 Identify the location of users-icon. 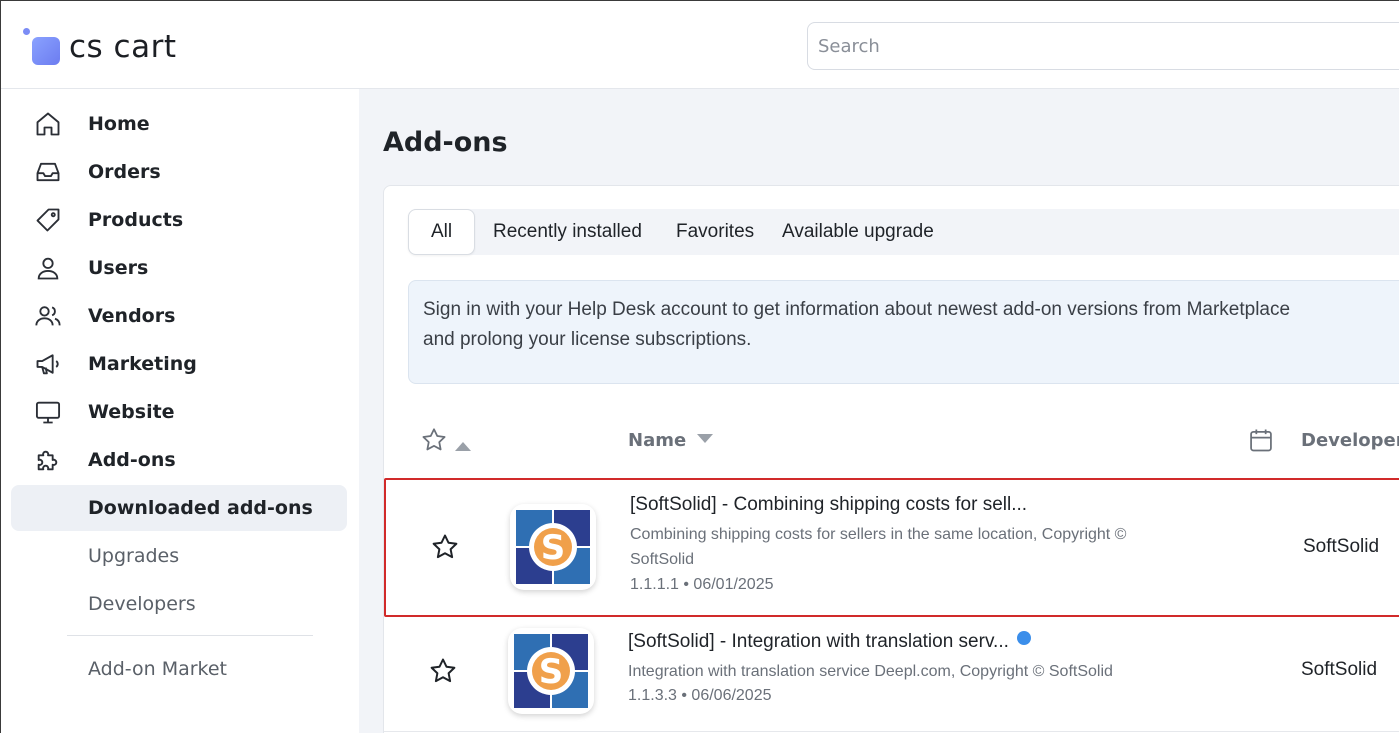
(48, 316).